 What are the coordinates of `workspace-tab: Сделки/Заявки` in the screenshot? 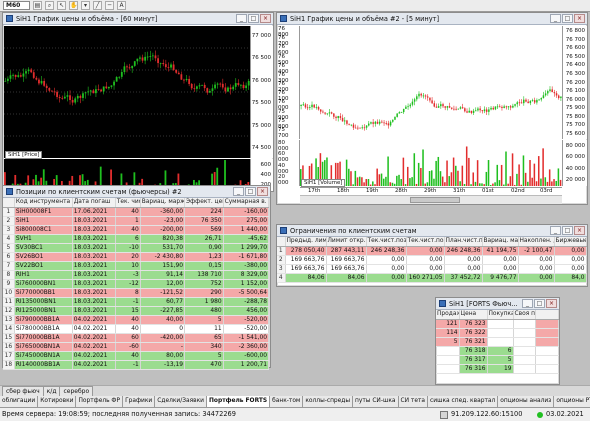 It's located at (181, 401).